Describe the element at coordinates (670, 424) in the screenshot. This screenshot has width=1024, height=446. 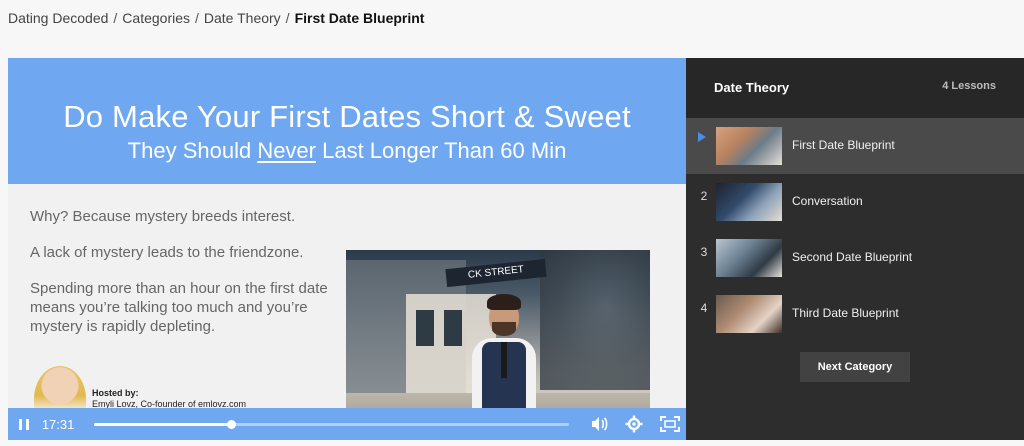
I see `fullscreen-icon` at that location.